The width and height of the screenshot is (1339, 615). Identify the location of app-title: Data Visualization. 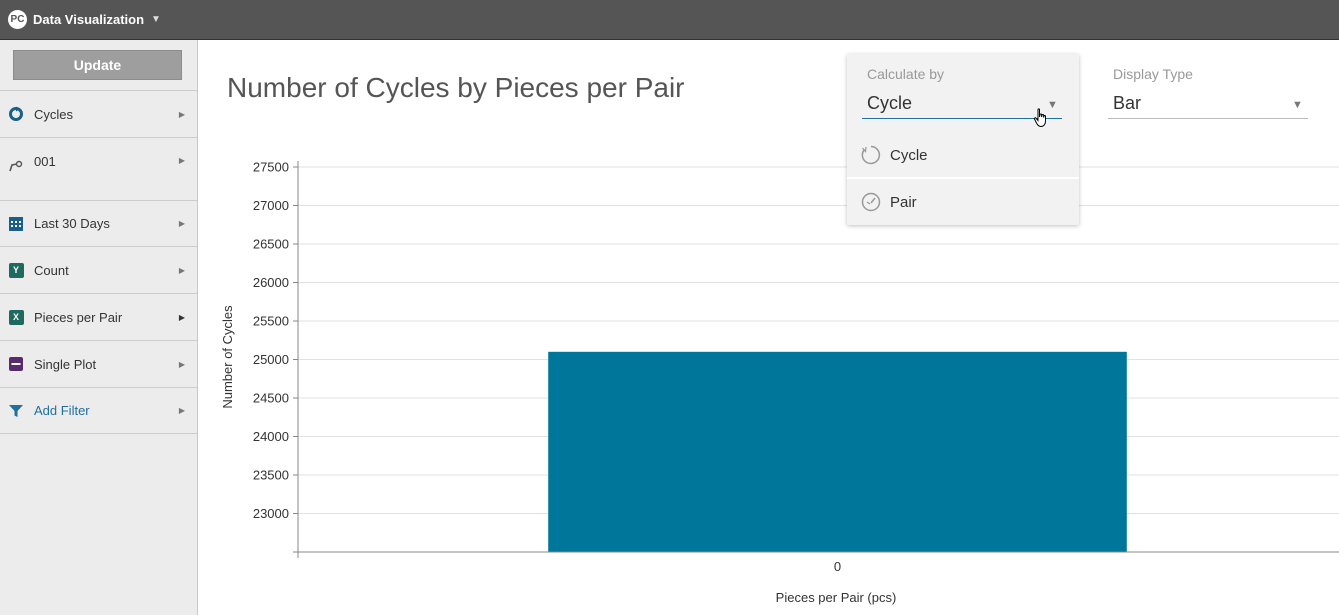
(88, 19).